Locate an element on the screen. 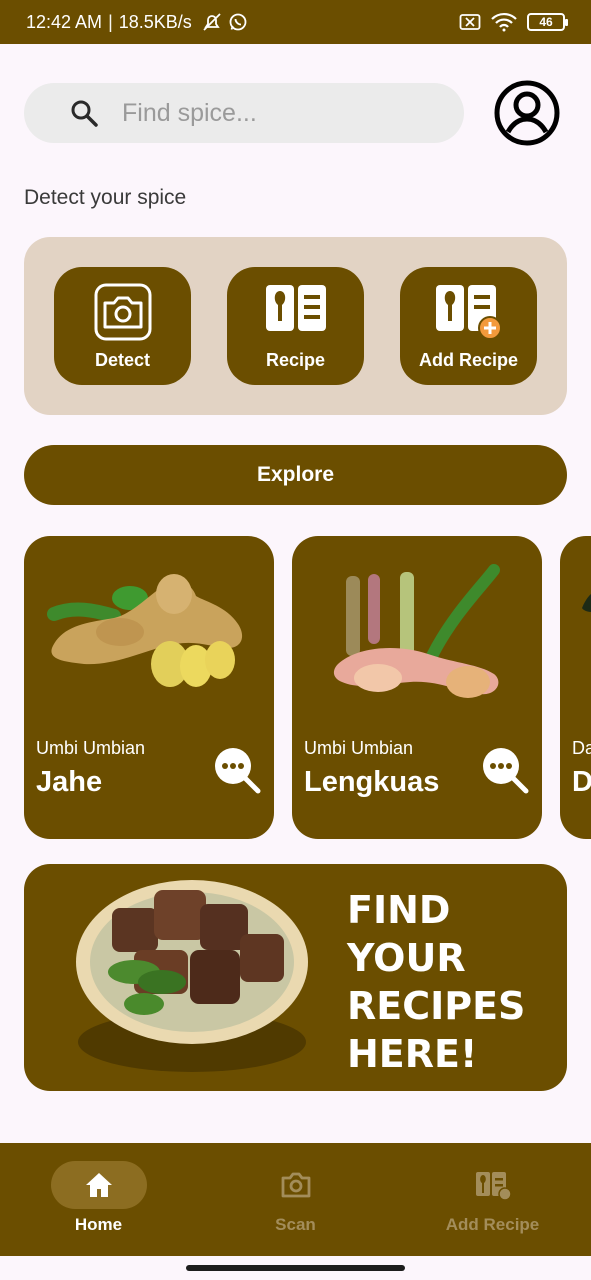 This screenshot has height=1280, width=591. network-speed: 18.5KB/s is located at coordinates (155, 21).